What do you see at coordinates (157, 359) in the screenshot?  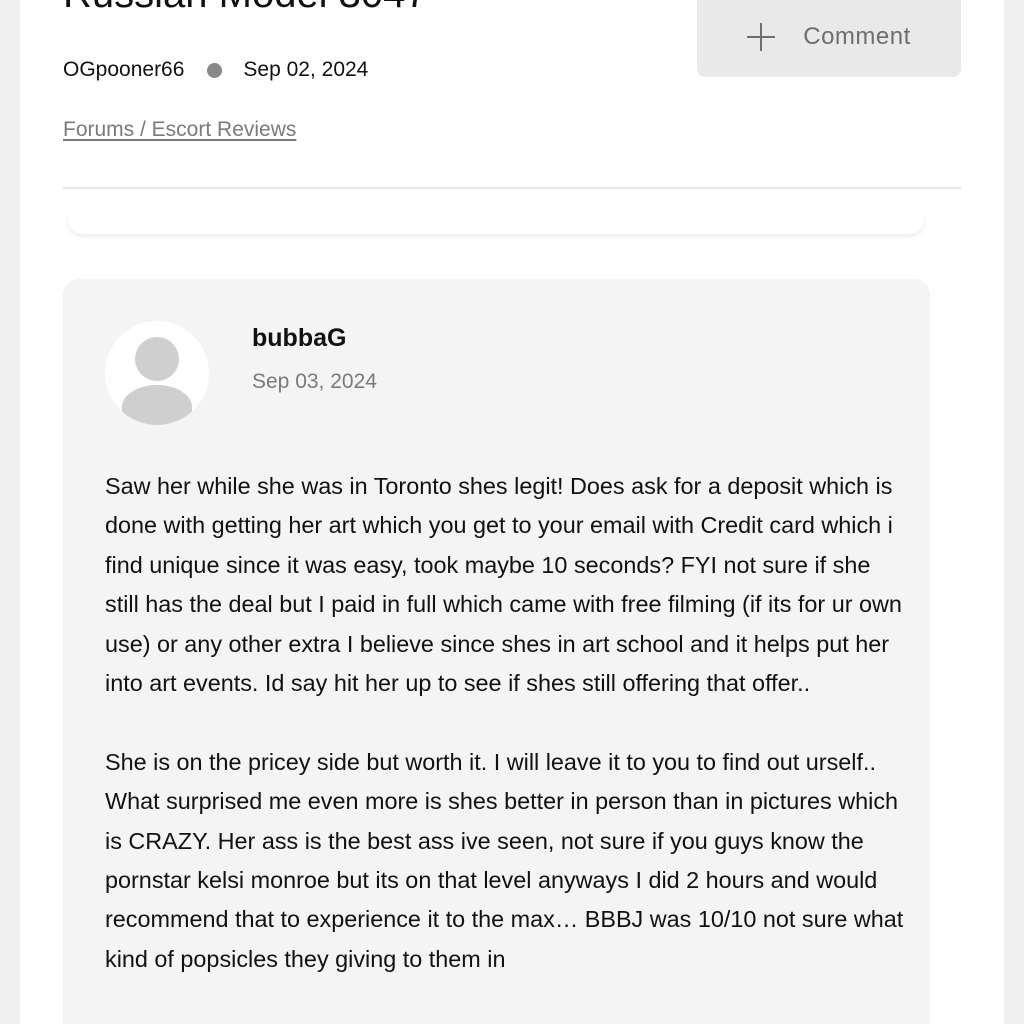 I see `user-avatar-icon` at bounding box center [157, 359].